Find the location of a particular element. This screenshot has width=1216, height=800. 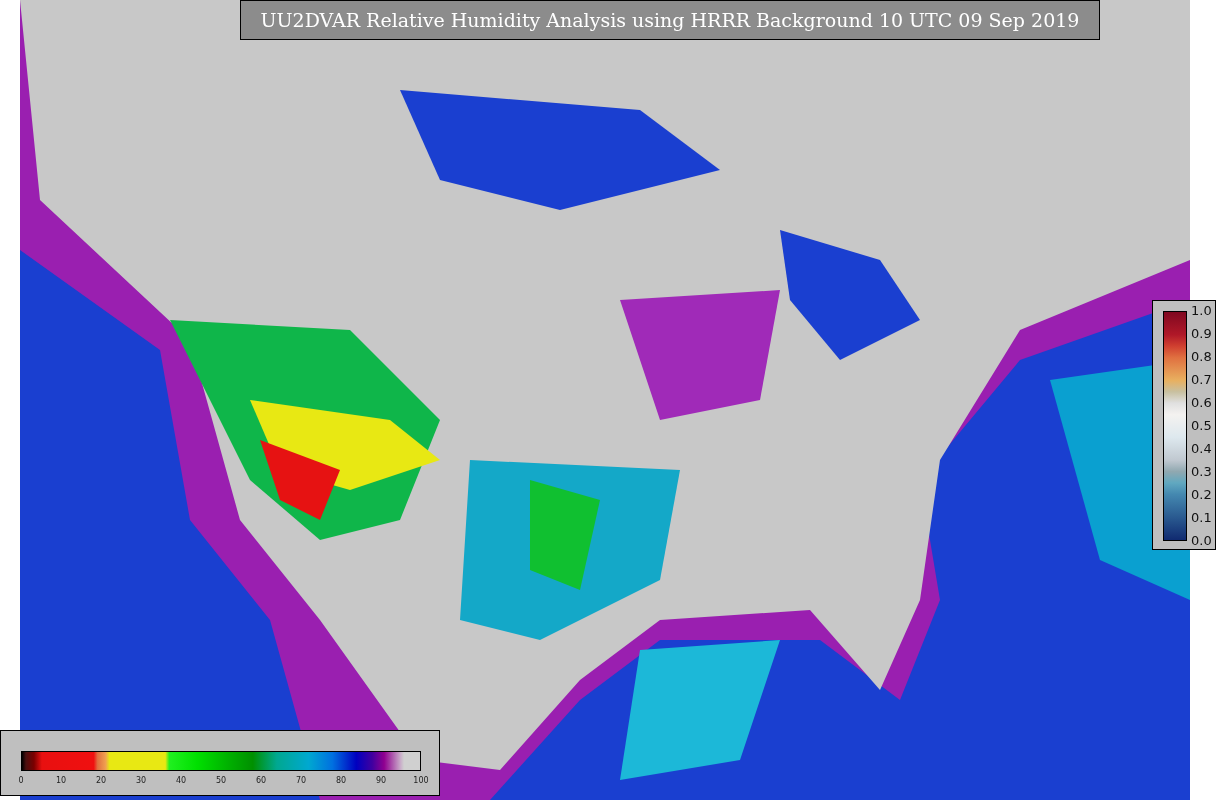

tick-label: 10 is located at coordinates (61, 781).